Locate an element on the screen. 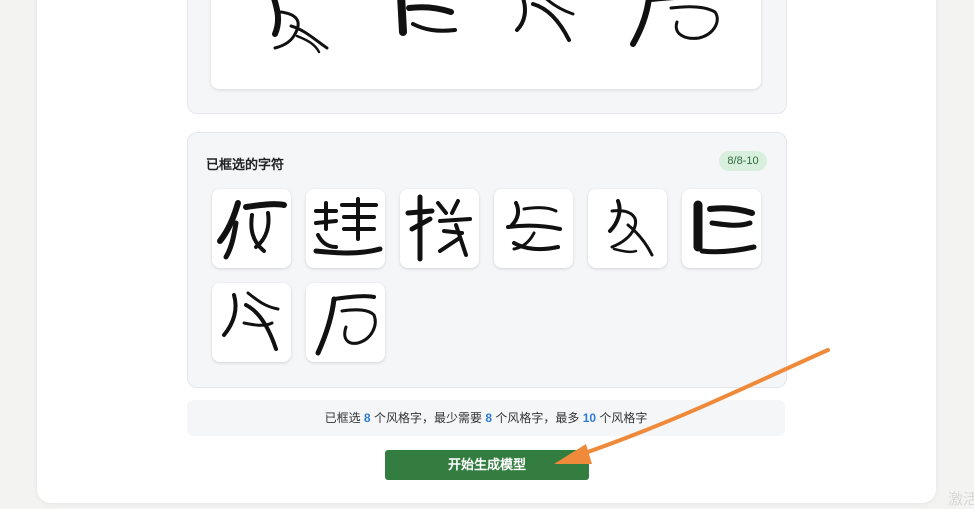  glyph-4-image is located at coordinates (534, 226).